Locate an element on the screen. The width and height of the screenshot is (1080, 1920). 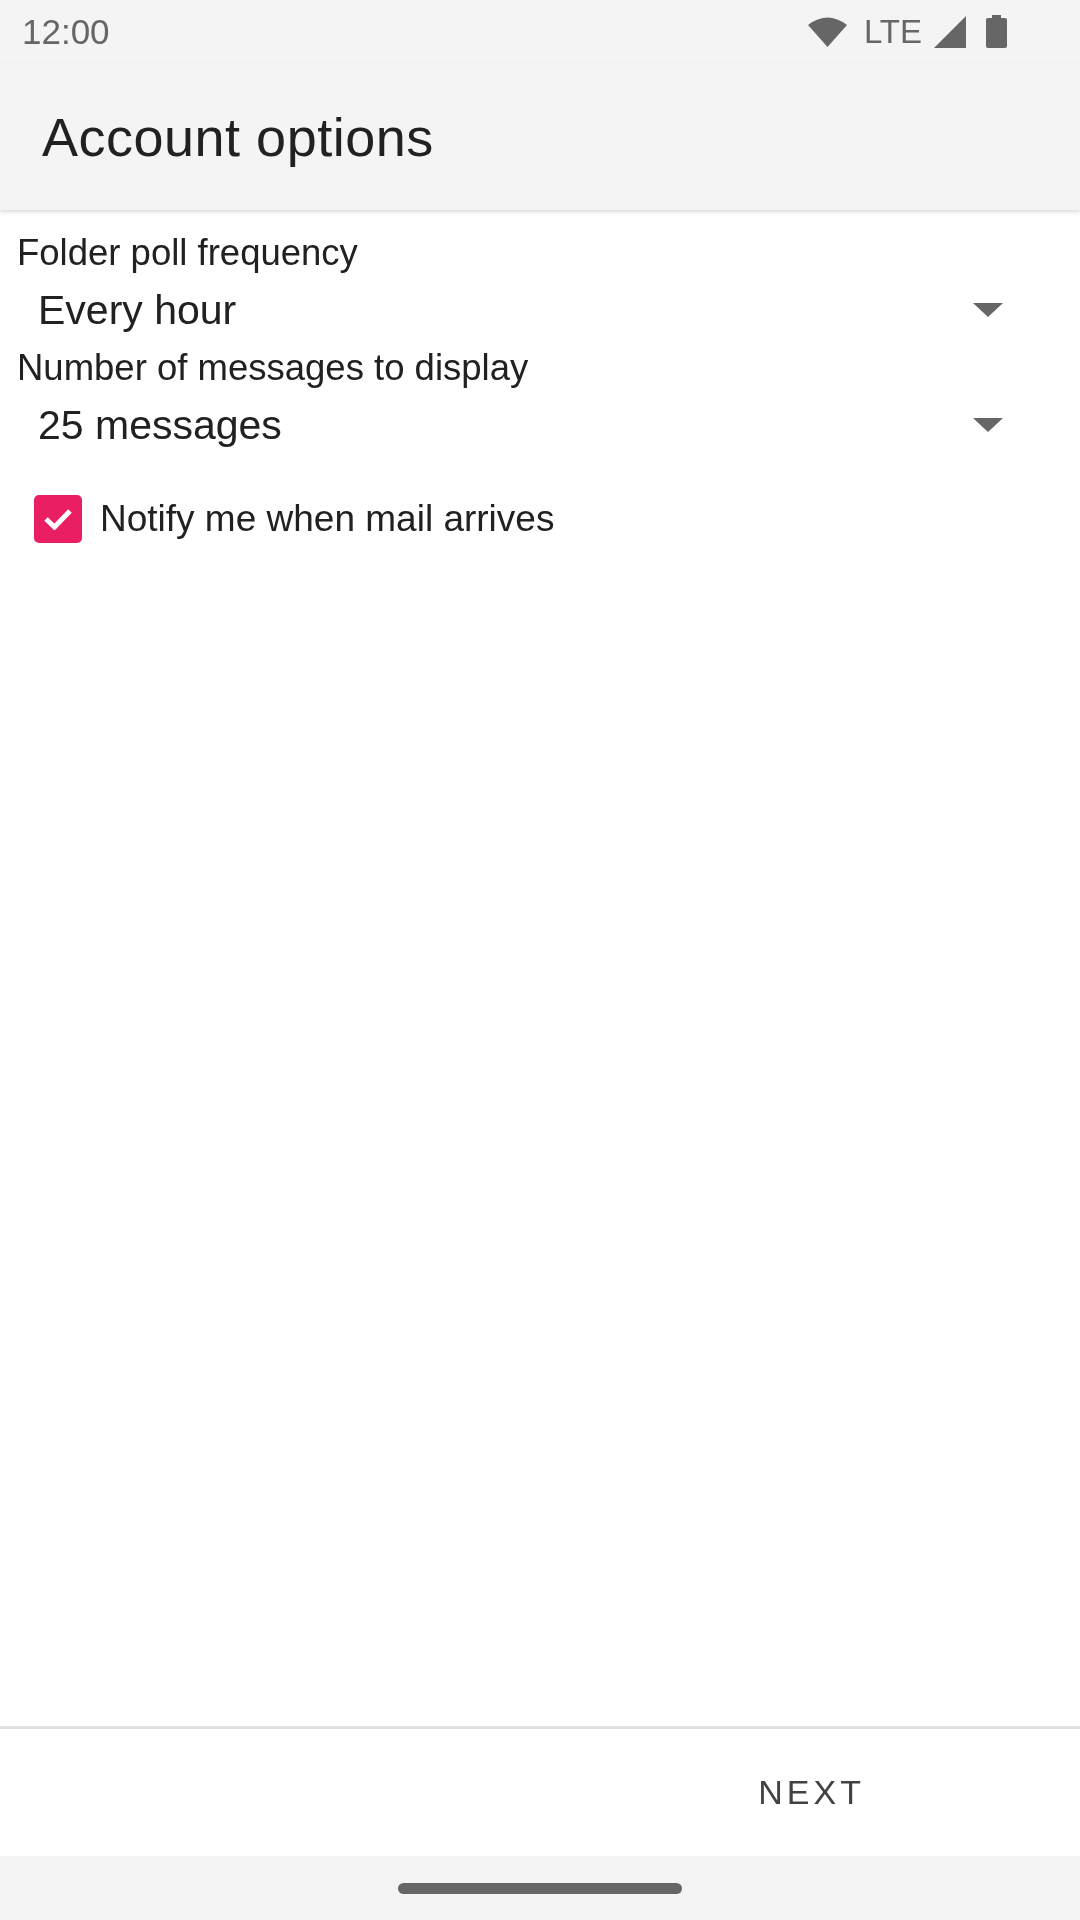
field-label: Folder poll frequency is located at coordinates (187, 252).